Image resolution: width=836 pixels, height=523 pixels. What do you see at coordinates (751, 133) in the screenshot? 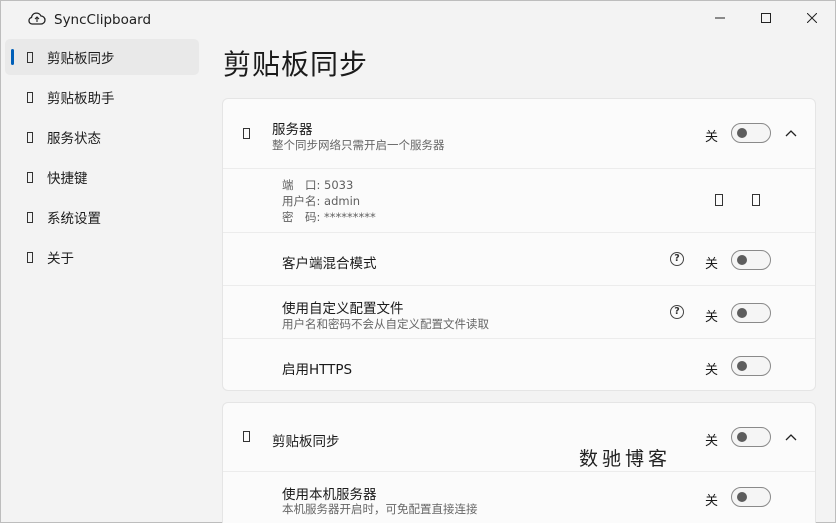
I see `server-toggle` at bounding box center [751, 133].